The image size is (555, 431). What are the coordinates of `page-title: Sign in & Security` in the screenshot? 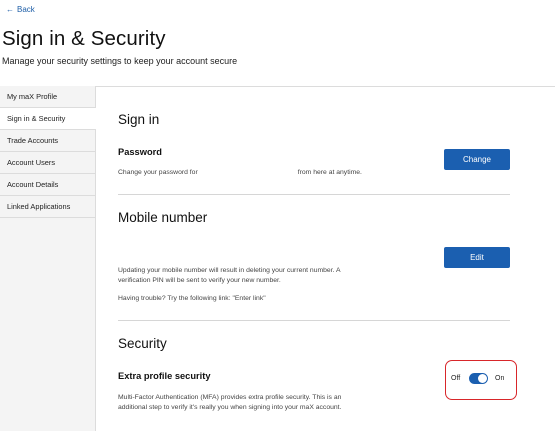 It's located at (84, 38).